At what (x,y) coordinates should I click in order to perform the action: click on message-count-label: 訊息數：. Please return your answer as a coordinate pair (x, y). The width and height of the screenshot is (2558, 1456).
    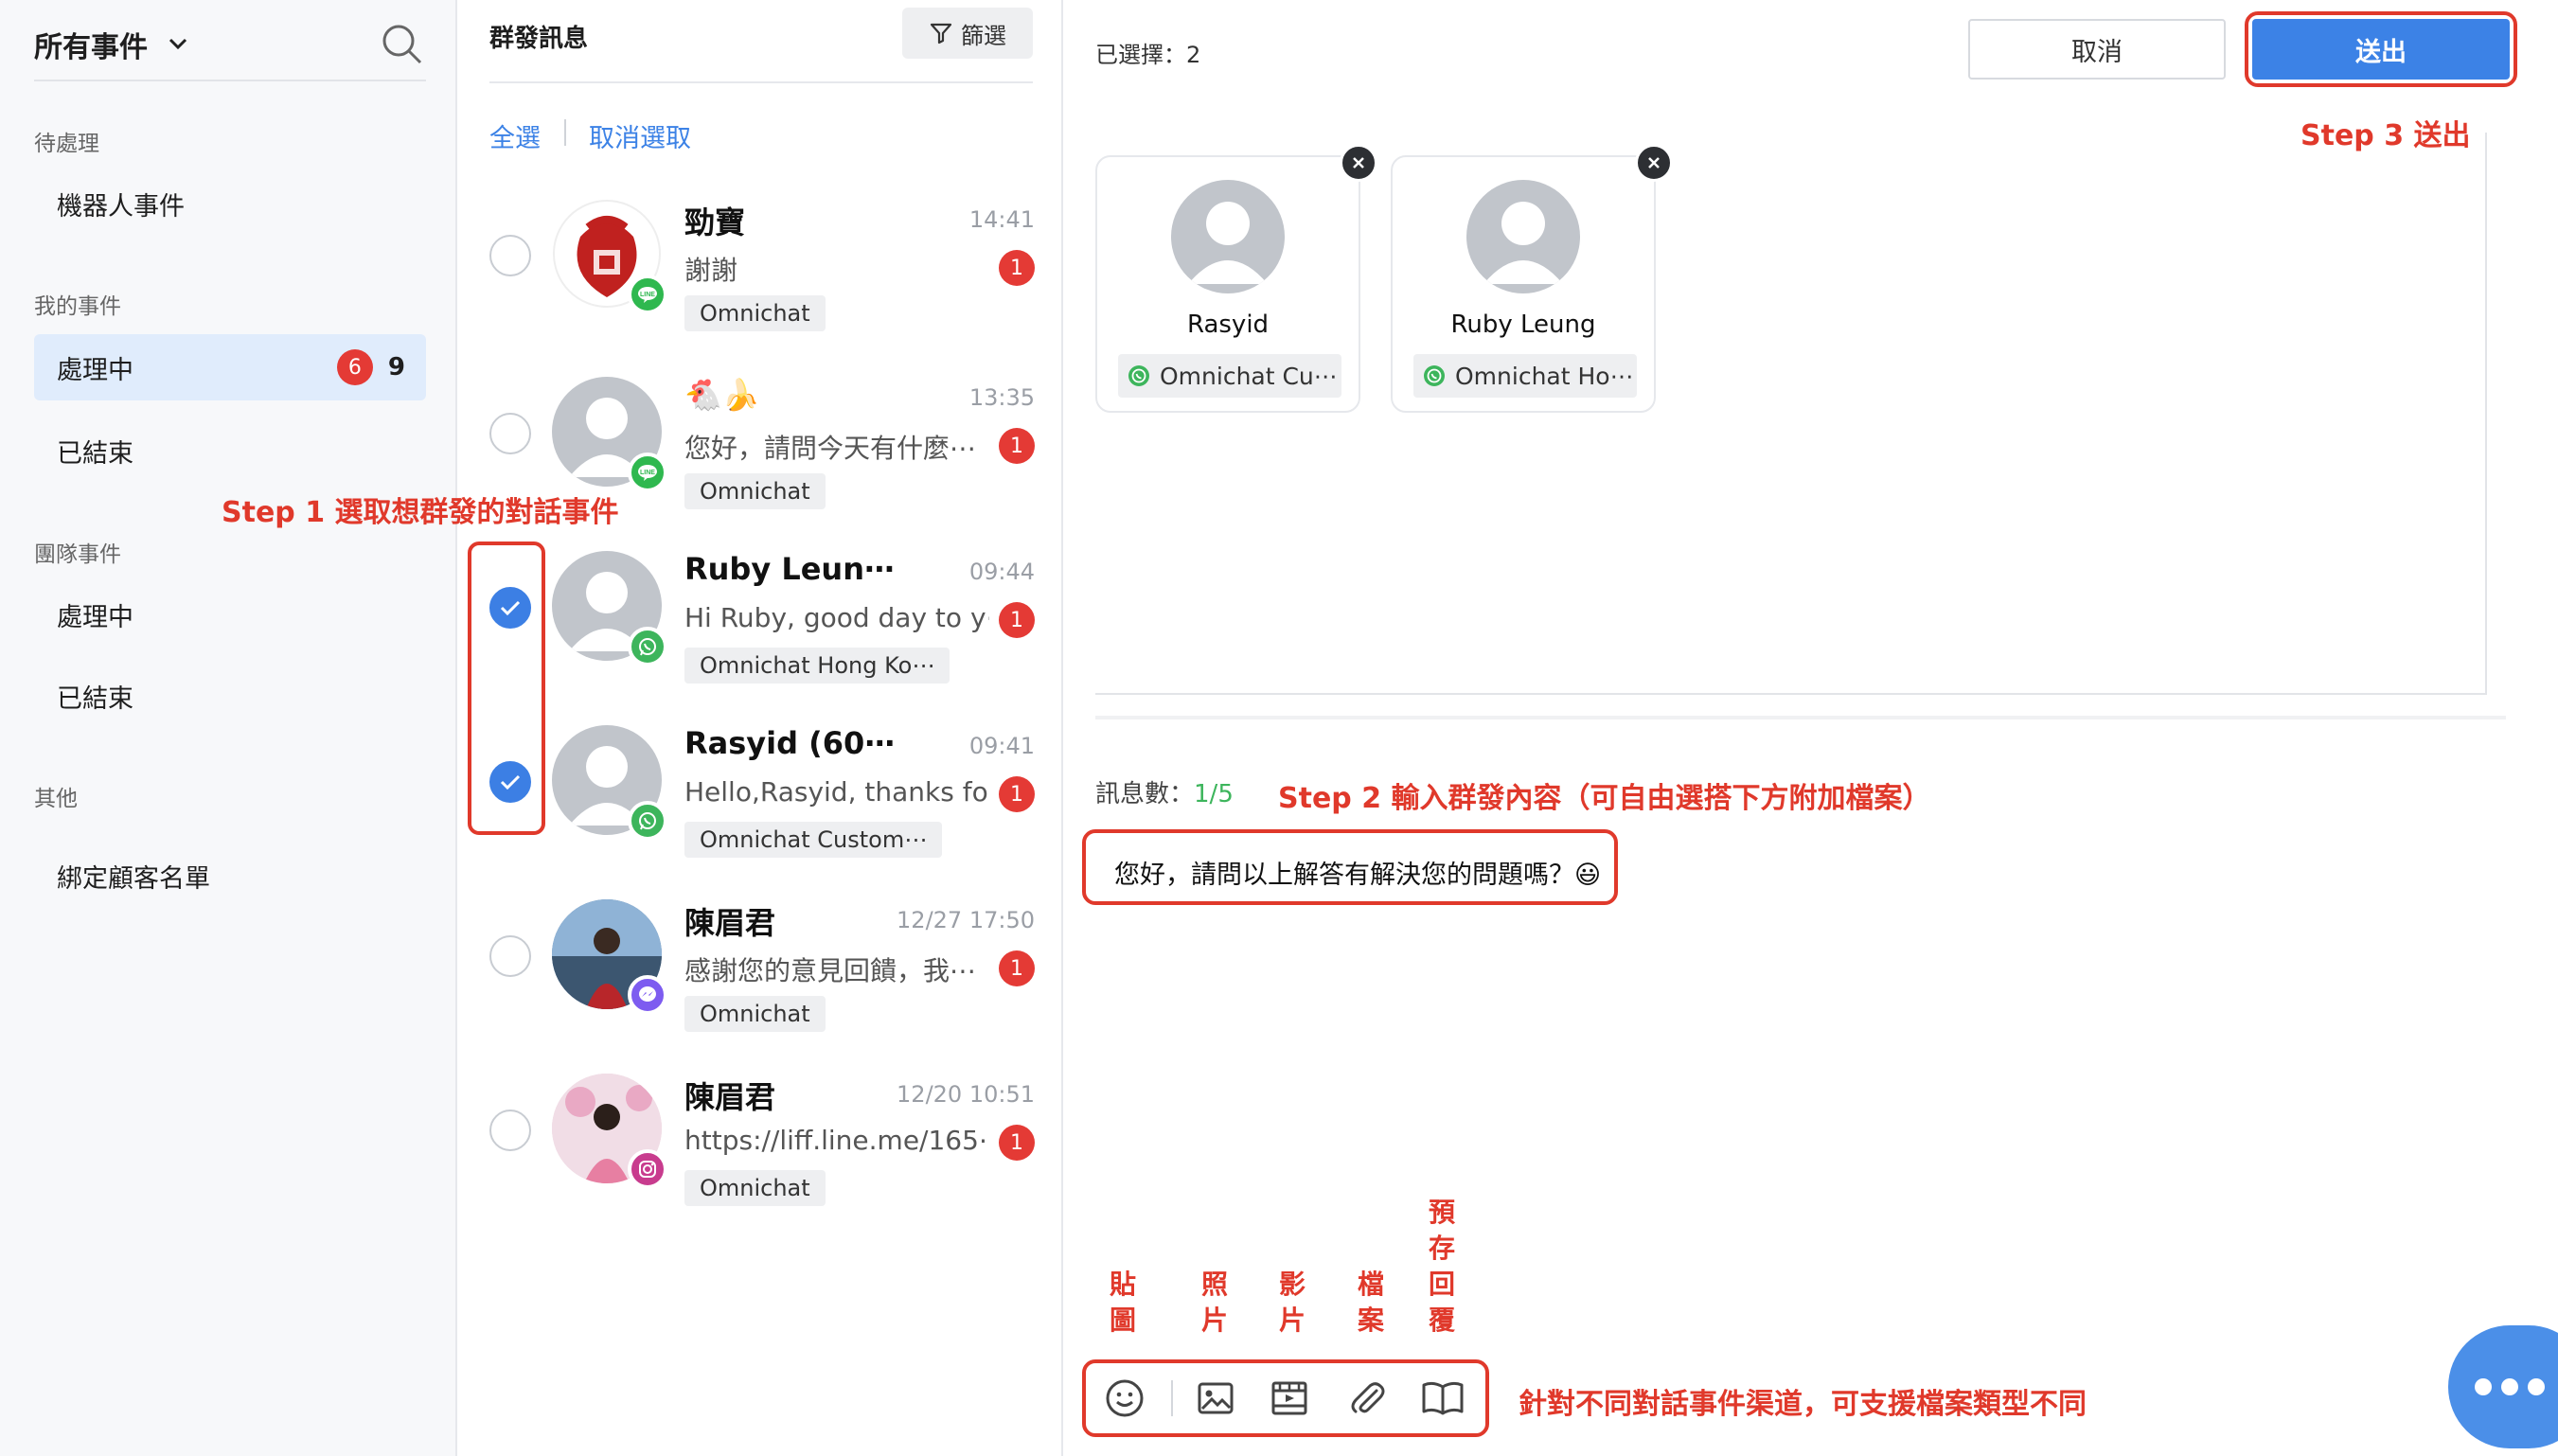
    Looking at the image, I should click on (1145, 794).